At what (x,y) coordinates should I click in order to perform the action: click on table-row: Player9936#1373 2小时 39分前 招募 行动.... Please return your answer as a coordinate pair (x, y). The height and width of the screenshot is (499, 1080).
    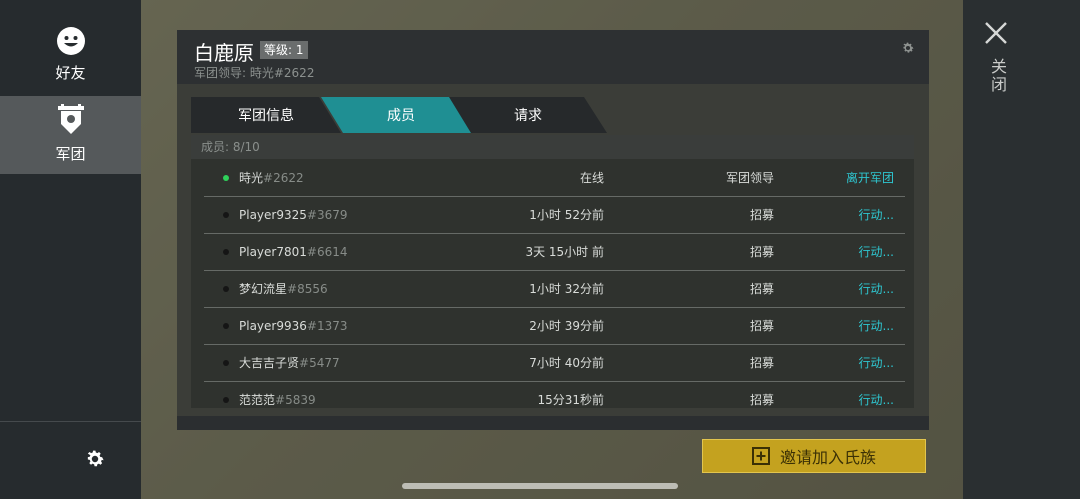
    Looking at the image, I should click on (554, 326).